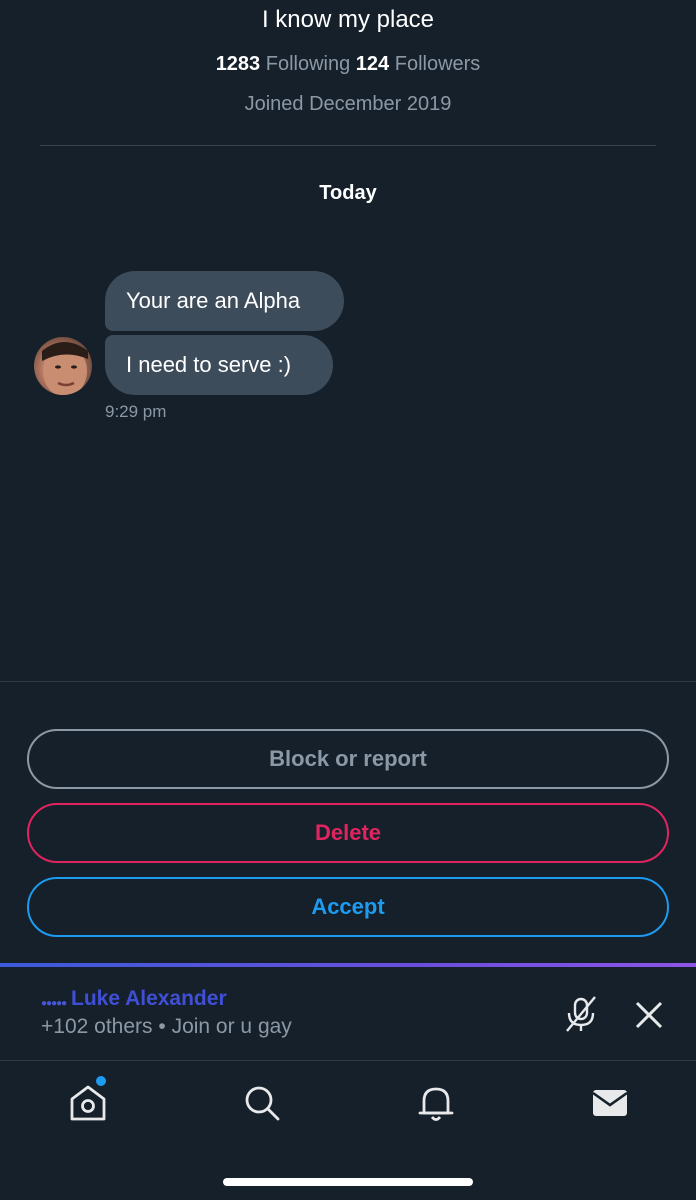 This screenshot has height=1200, width=696. What do you see at coordinates (348, 104) in the screenshot?
I see `joined-date: Joined December 2019` at bounding box center [348, 104].